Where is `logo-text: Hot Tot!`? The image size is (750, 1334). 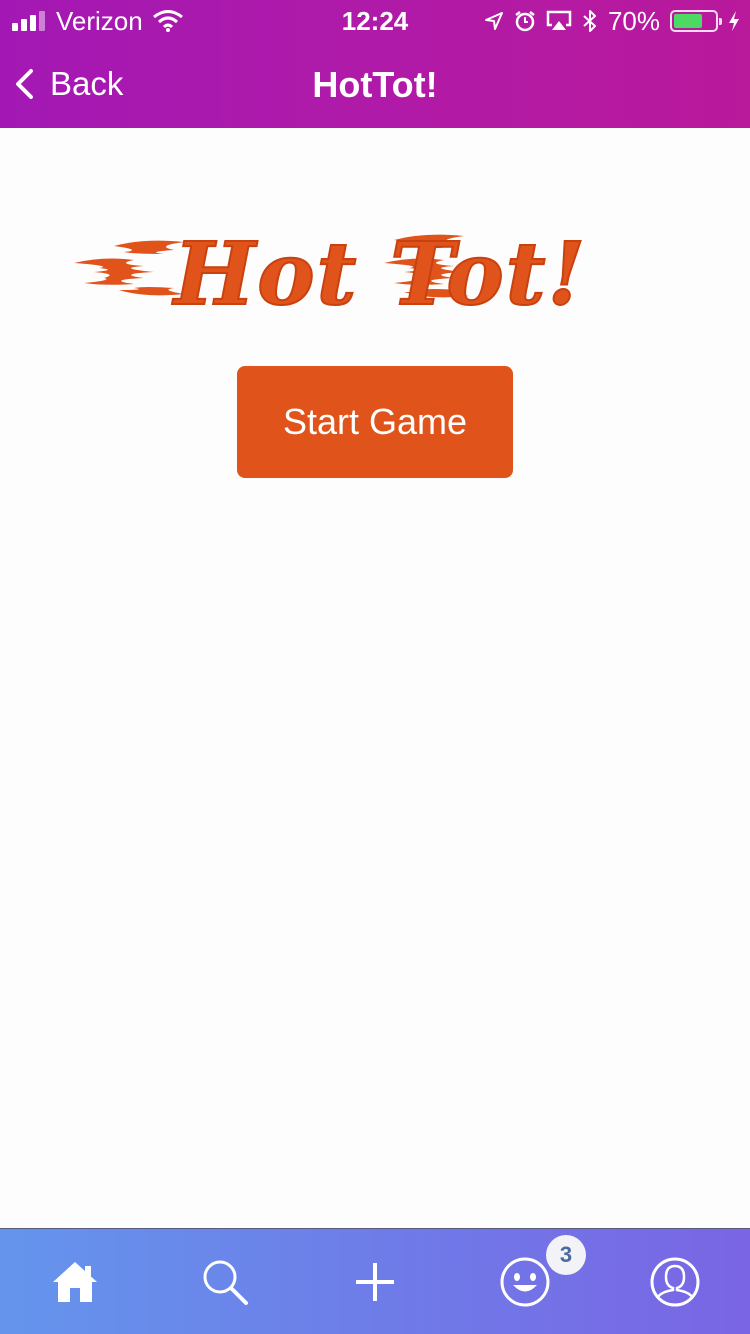 logo-text: Hot Tot! is located at coordinates (379, 273).